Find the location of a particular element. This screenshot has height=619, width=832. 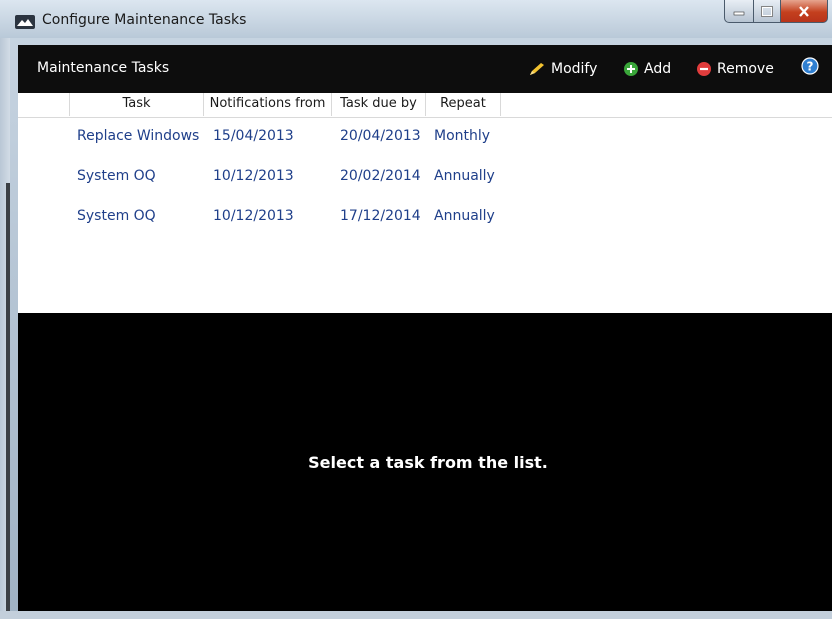

column-header-repeat: Repeat is located at coordinates (463, 104).